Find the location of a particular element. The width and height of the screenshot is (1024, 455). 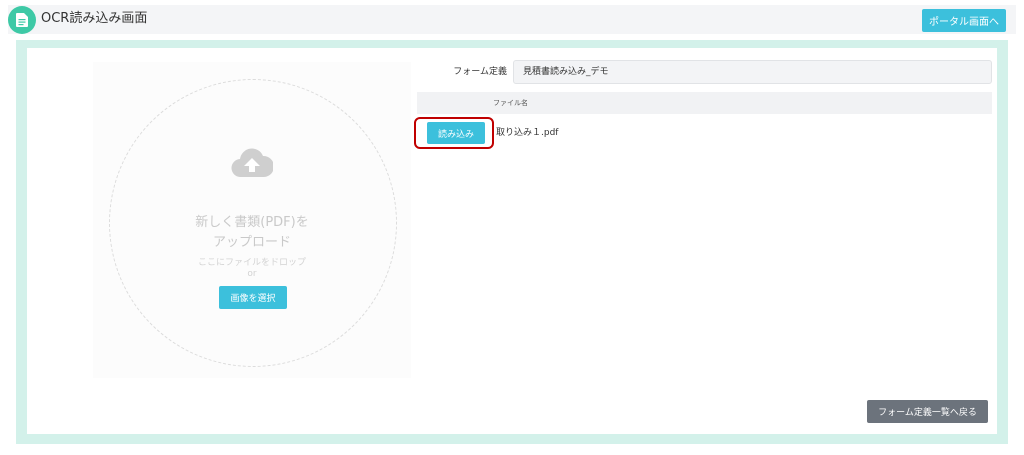

upload-title-line1: 新しく書類(PDF)を is located at coordinates (252, 222).